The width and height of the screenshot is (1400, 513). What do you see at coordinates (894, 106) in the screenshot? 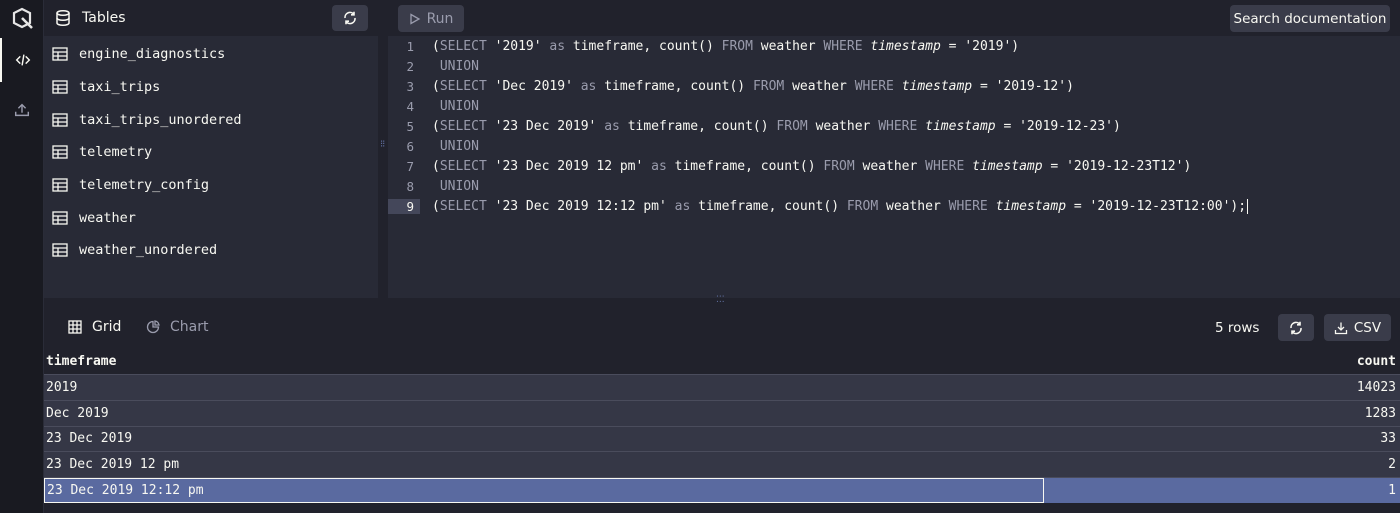
I see `code-line: 4 UNION` at bounding box center [894, 106].